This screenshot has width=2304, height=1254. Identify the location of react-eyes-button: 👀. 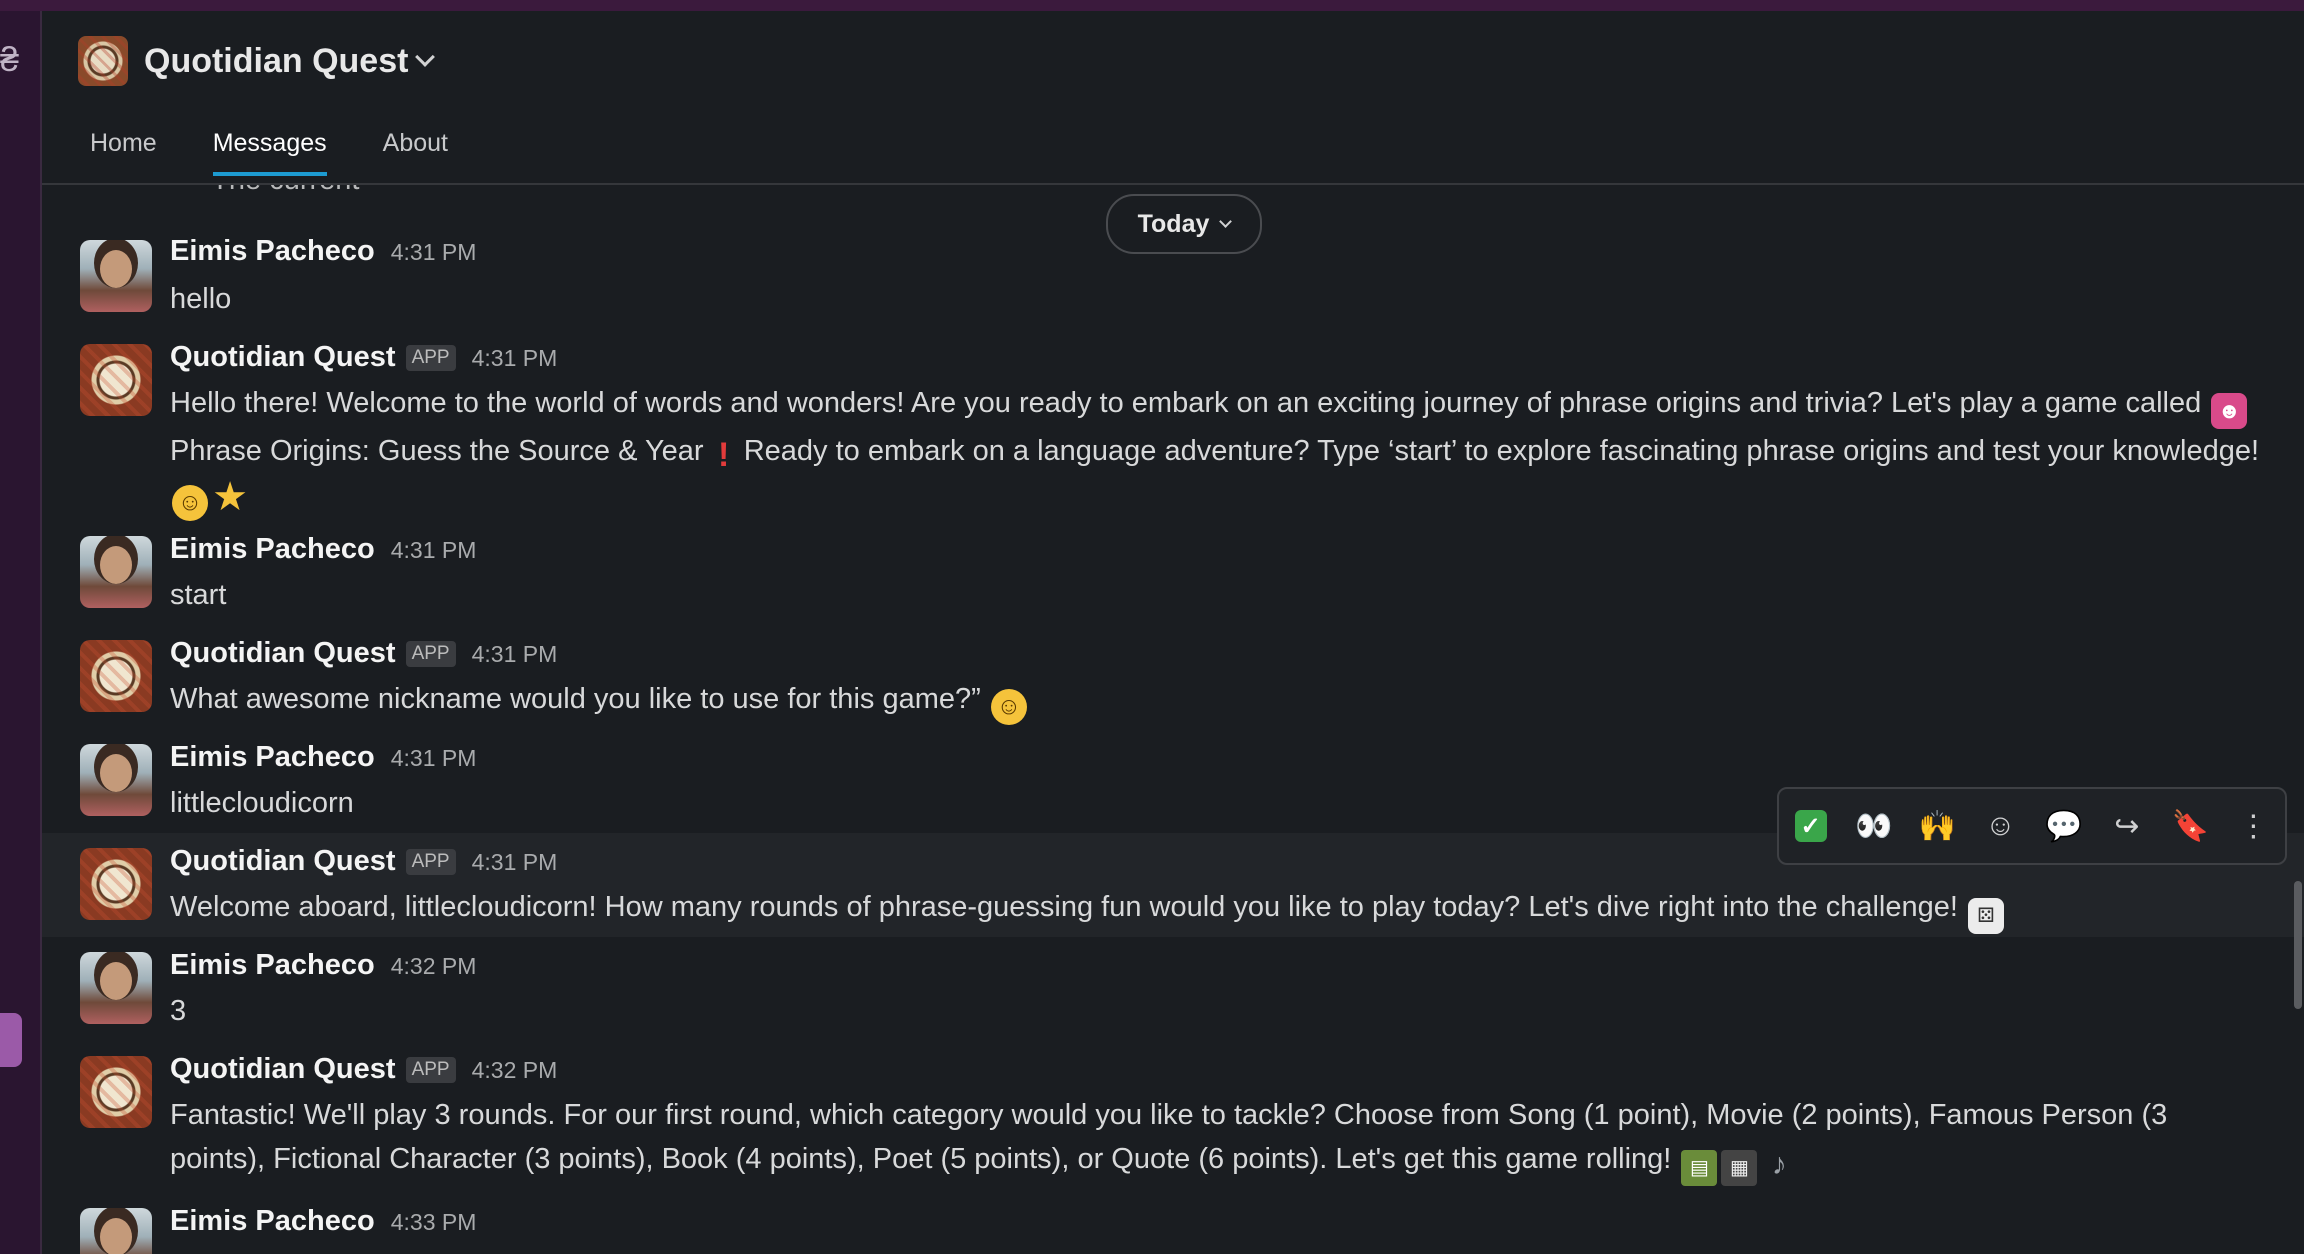
(1874, 826).